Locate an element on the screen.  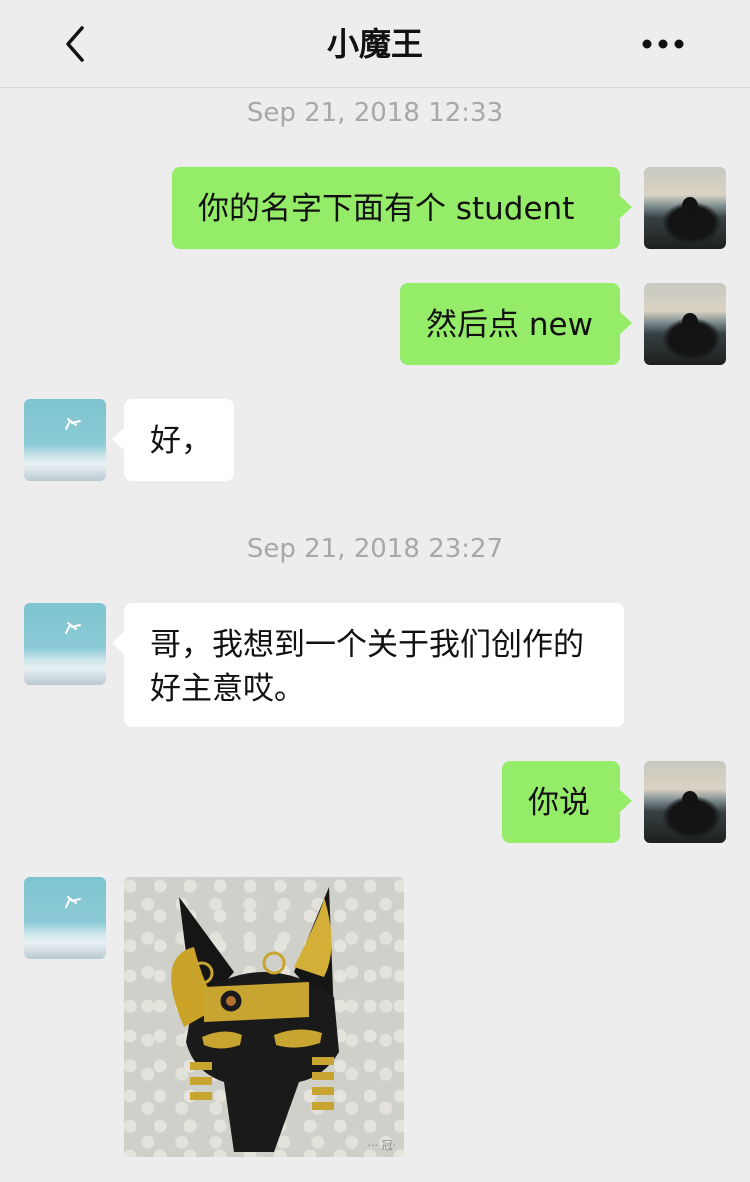
anubis-mask-image is located at coordinates (255, 1019).